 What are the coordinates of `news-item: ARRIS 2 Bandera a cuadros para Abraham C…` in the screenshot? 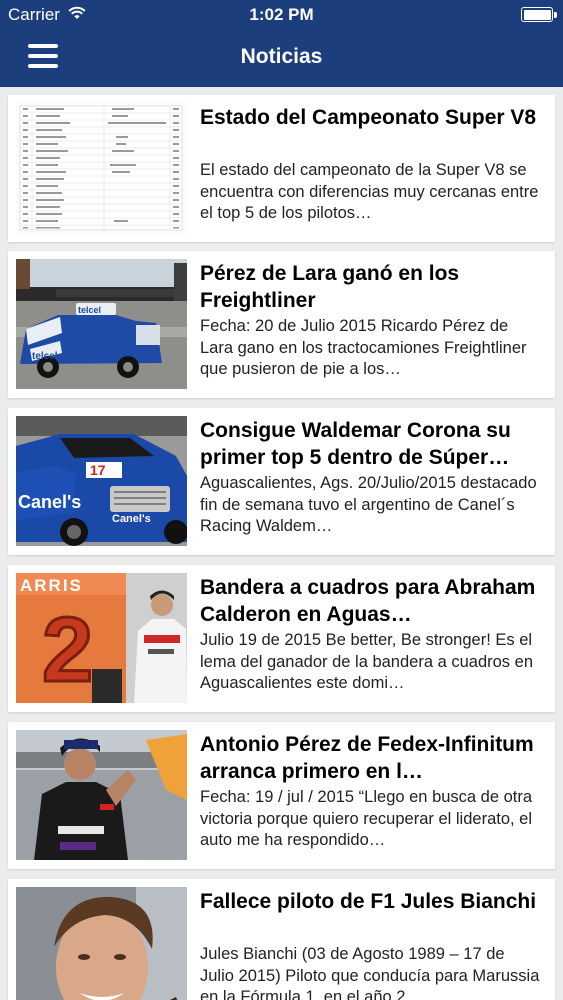 It's located at (281, 638).